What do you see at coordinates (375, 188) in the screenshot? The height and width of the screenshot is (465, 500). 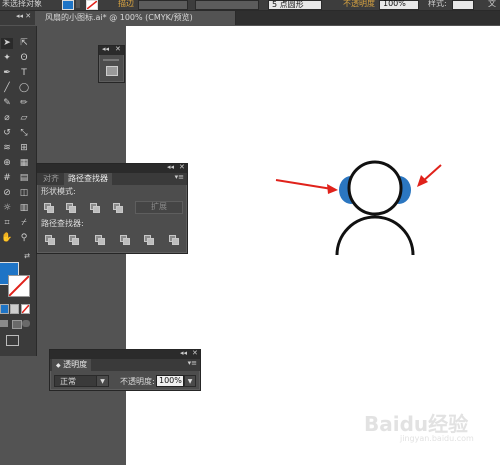 I see `head-circle` at bounding box center [375, 188].